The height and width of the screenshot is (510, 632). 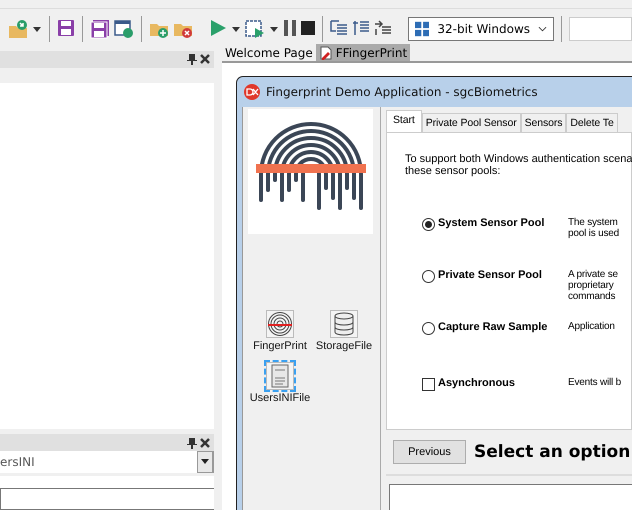 What do you see at coordinates (542, 29) in the screenshot?
I see `chevron-down-icon` at bounding box center [542, 29].